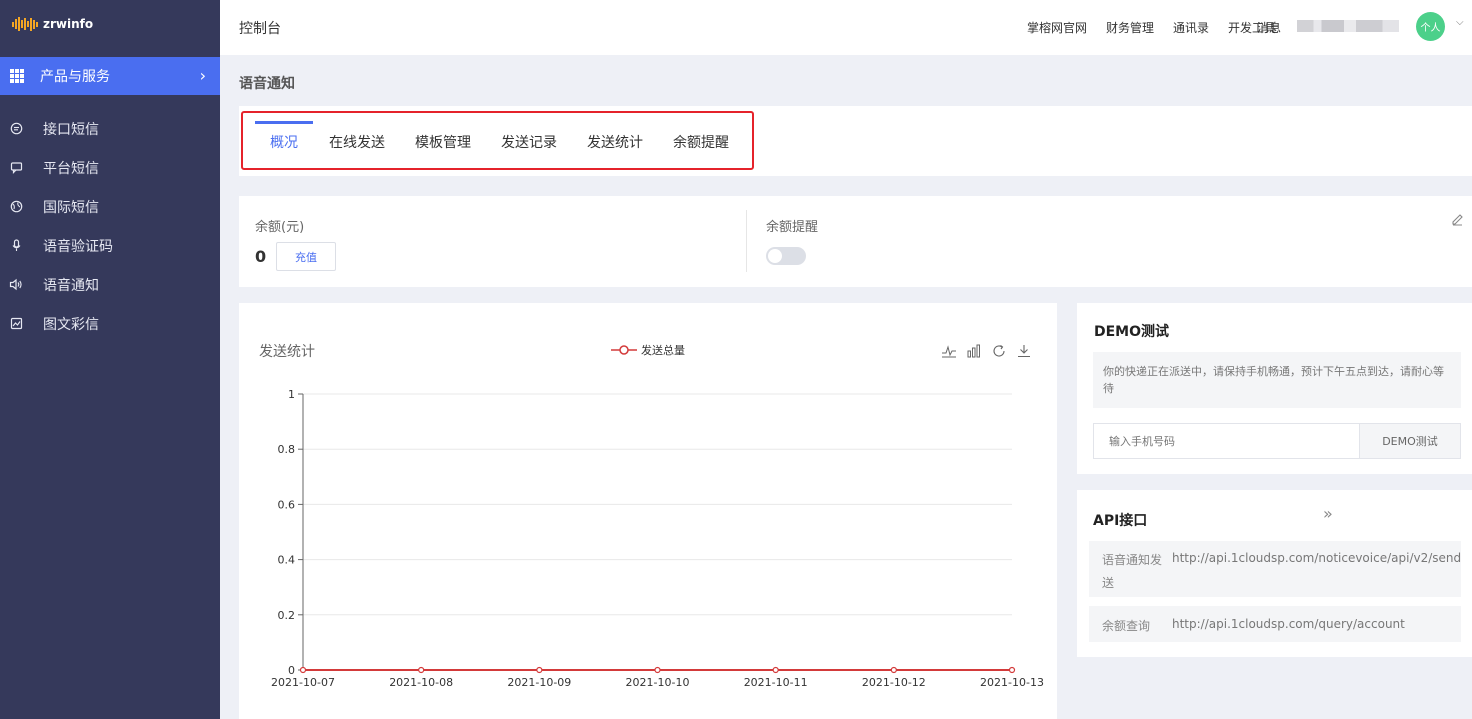 This screenshot has height=719, width=1472. Describe the element at coordinates (16, 246) in the screenshot. I see `microphone-icon` at that location.